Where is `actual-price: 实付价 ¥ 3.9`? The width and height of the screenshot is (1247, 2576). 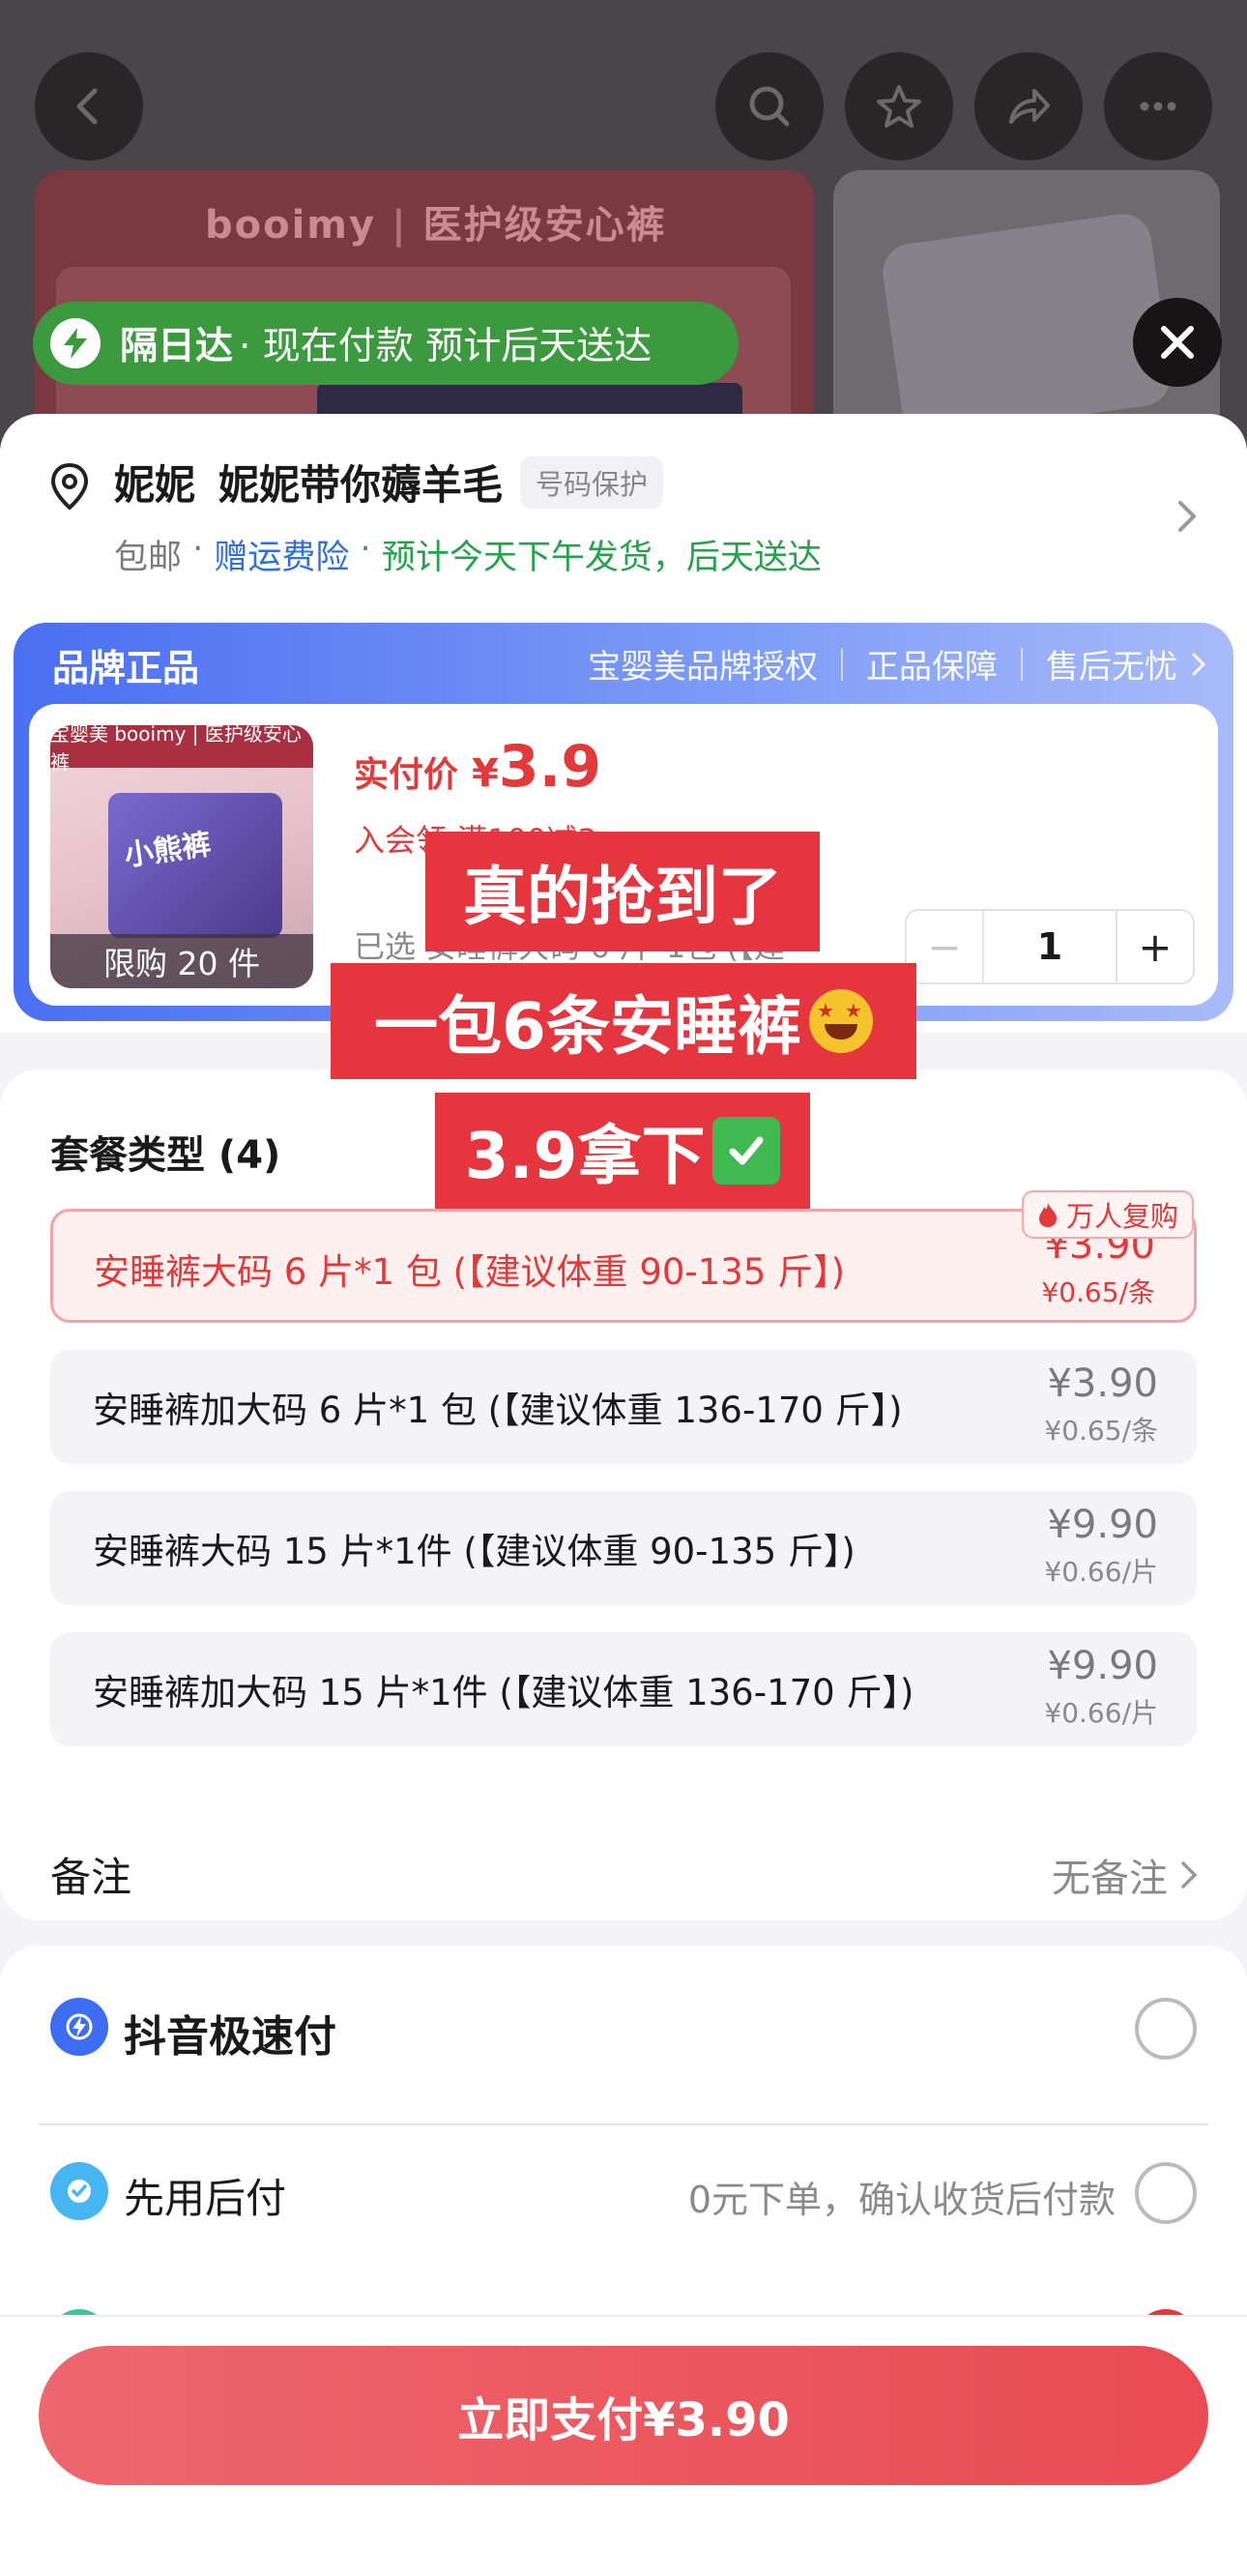
actual-price: 实付价 ¥ 3.9 is located at coordinates (478, 767).